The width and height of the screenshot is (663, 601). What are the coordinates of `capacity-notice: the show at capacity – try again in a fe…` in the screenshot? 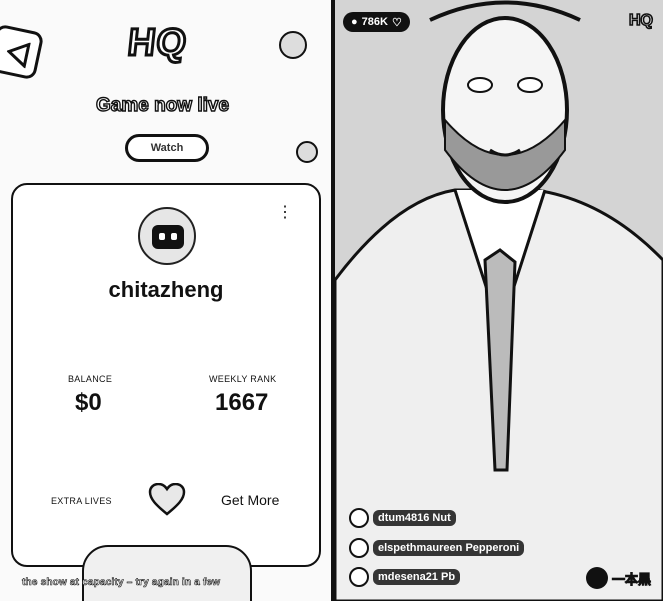 It's located at (121, 583).